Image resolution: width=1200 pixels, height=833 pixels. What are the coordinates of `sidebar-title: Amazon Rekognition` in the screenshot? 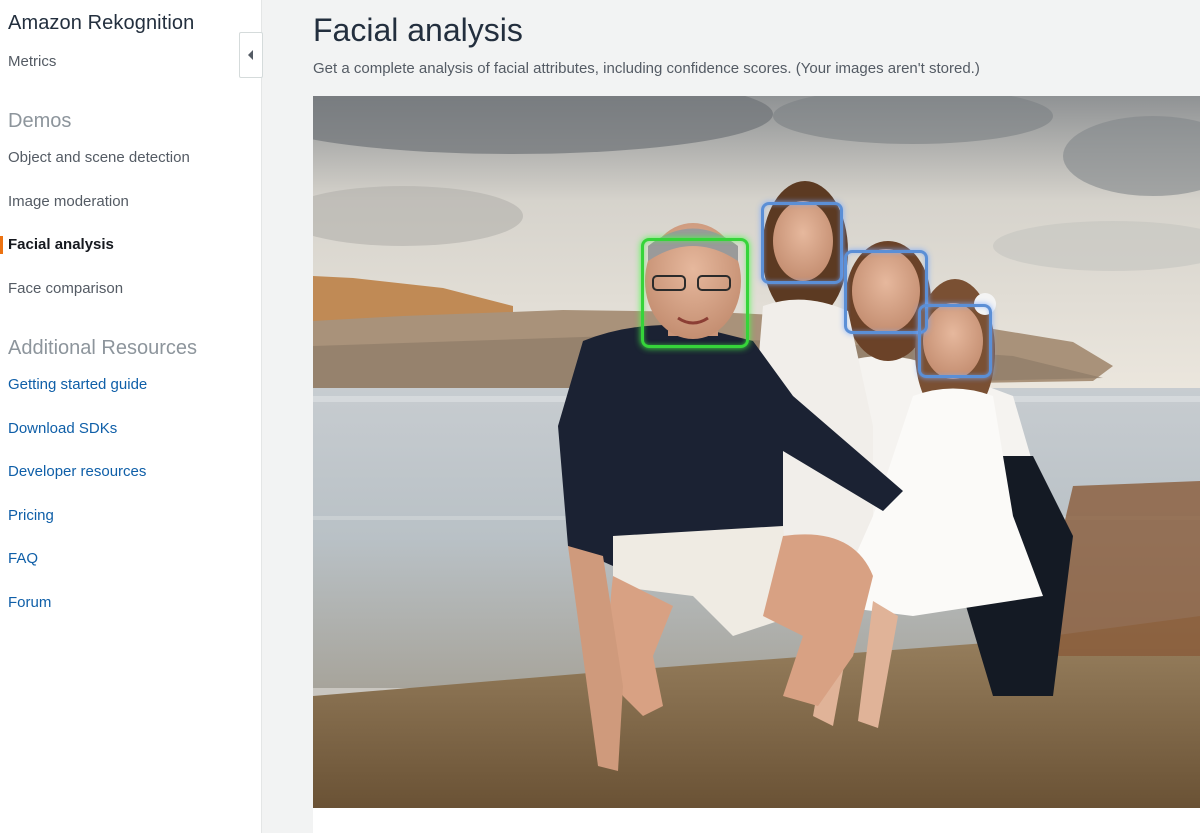 It's located at (101, 23).